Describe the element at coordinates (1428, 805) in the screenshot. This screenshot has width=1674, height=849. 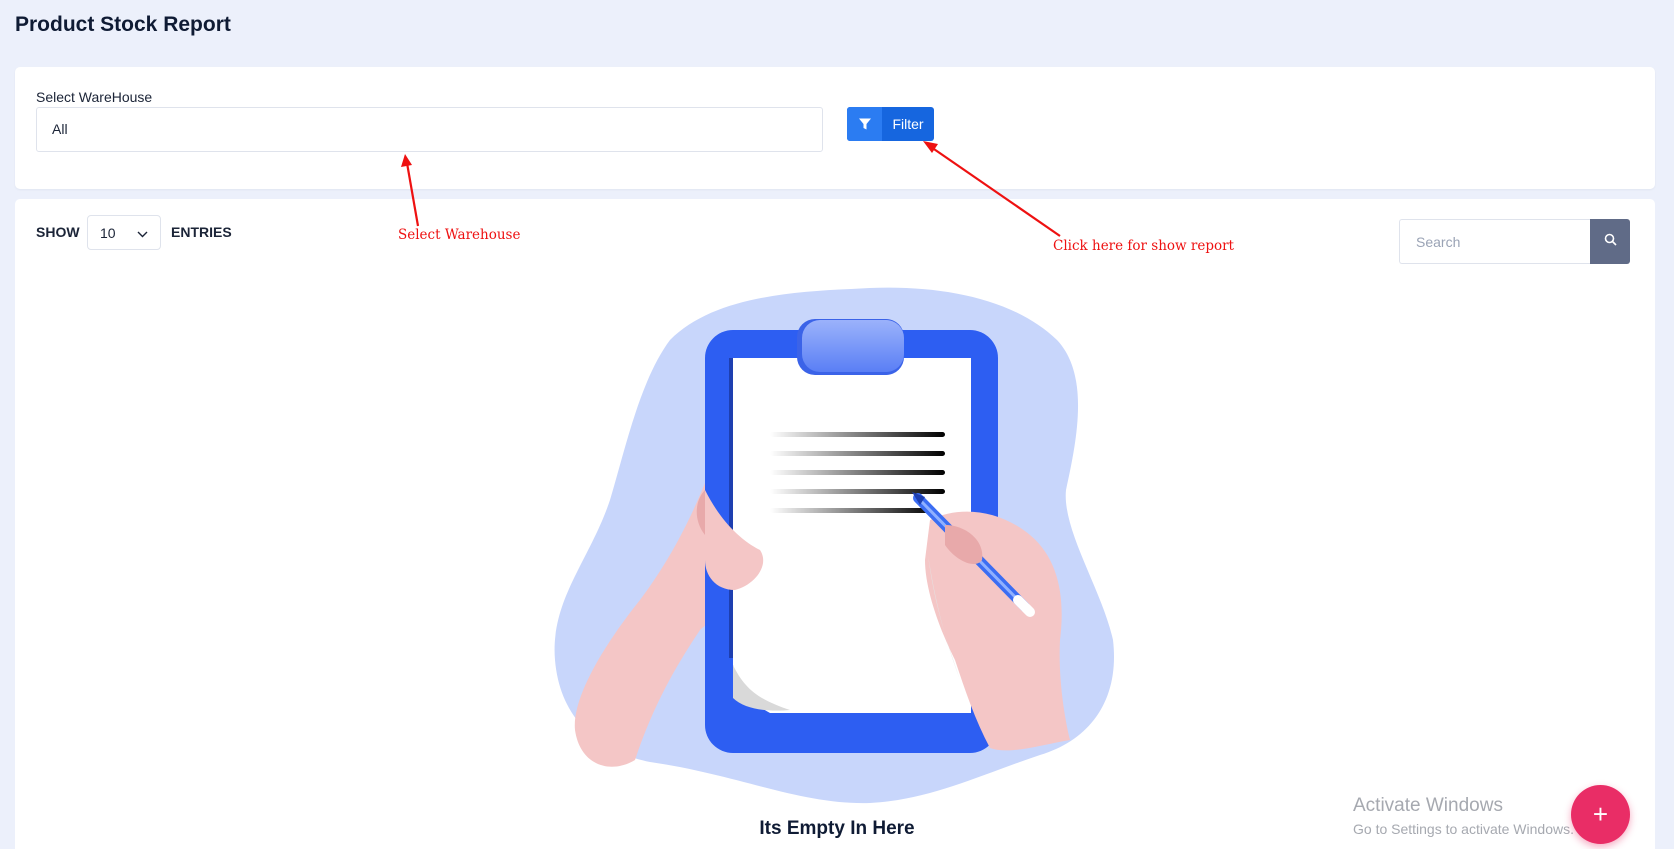
I see `watermark-title: Activate Windows` at that location.